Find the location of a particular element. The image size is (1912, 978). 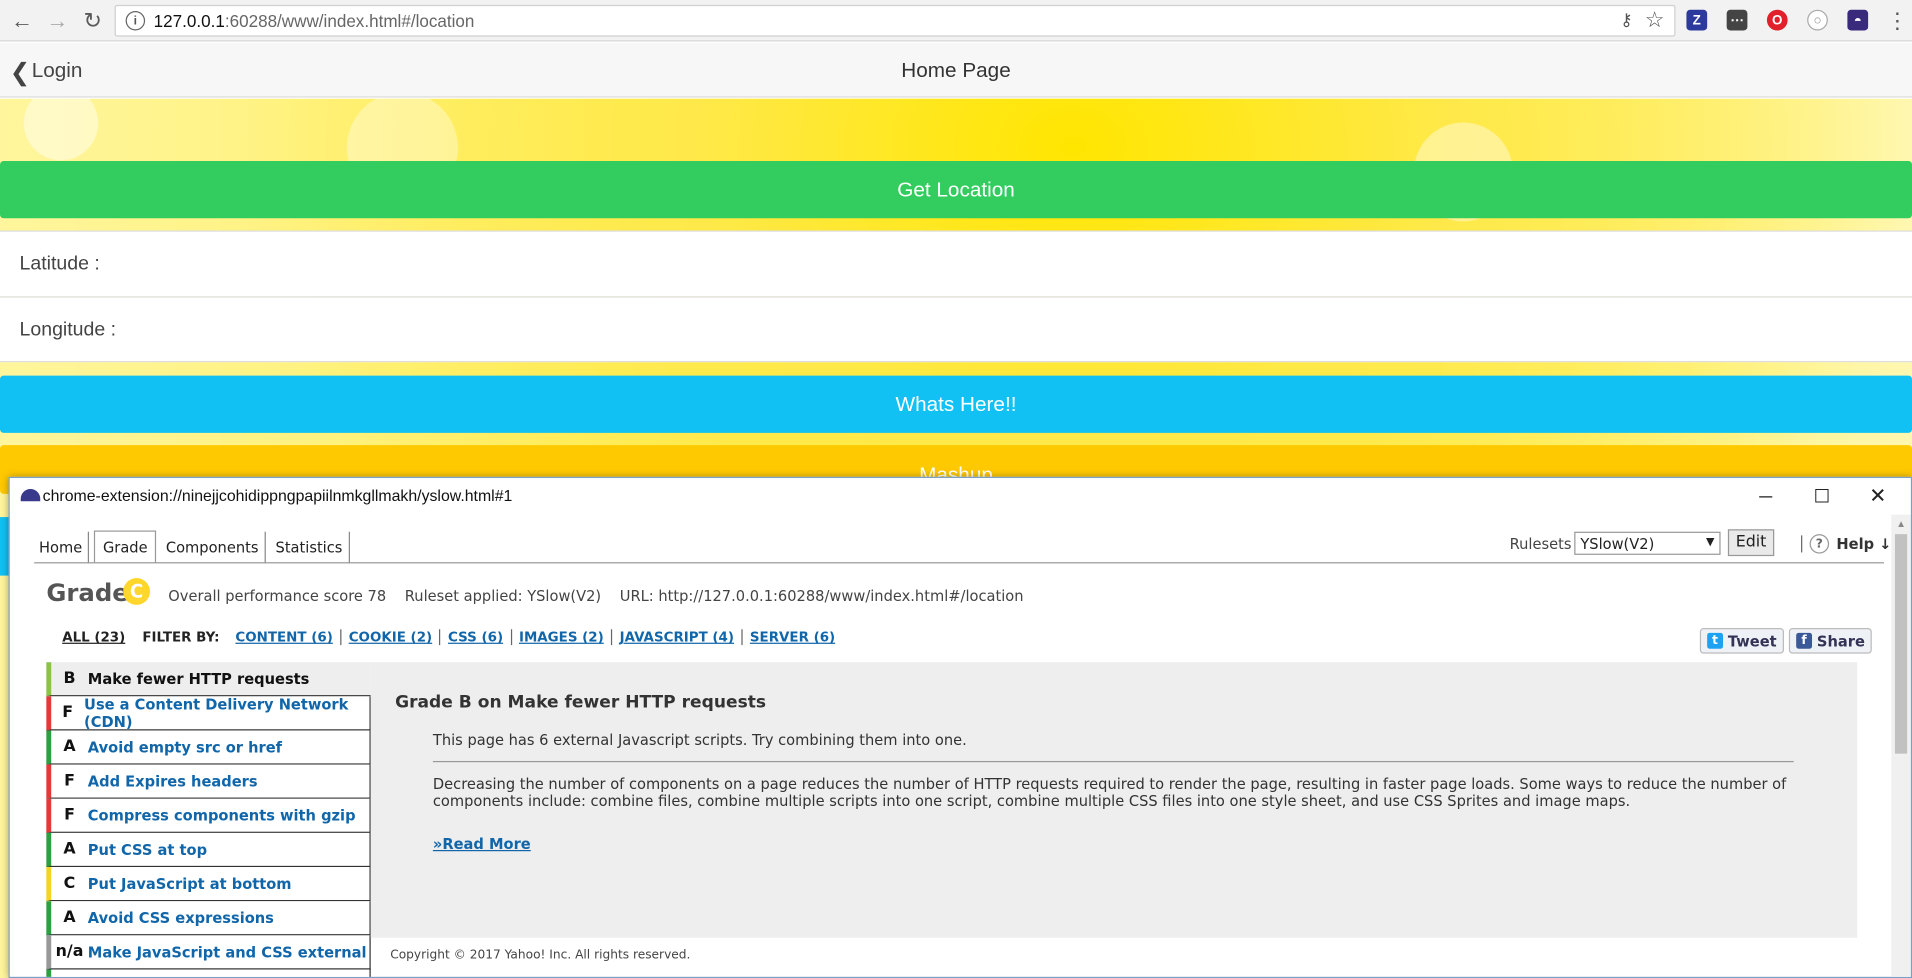

url-text: 127.0.0.1:60288/www/index.html#/location is located at coordinates (314, 21).